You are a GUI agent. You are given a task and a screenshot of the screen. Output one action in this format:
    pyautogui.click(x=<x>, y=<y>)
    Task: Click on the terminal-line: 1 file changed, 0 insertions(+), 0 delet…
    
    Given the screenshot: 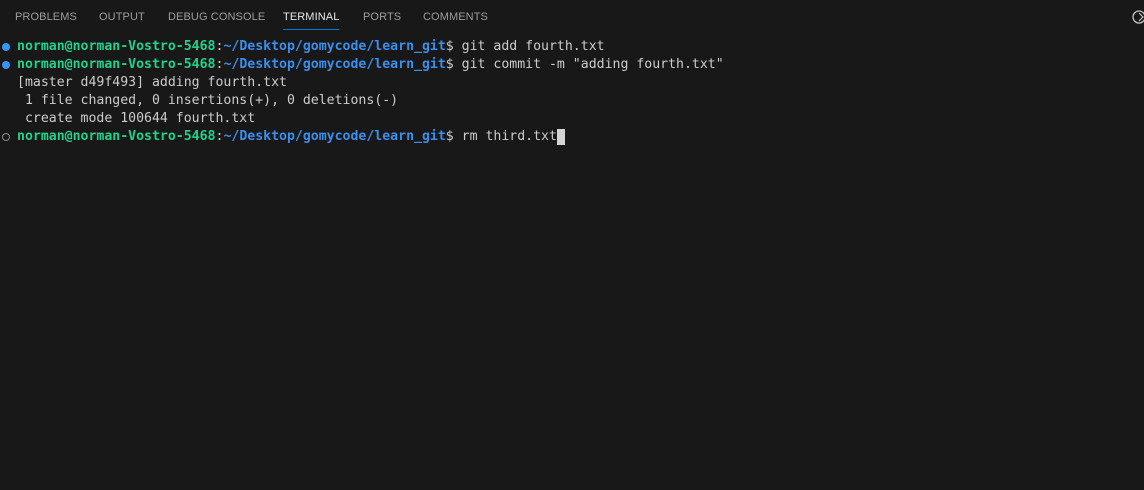 What is the action you would take?
    pyautogui.click(x=199, y=101)
    